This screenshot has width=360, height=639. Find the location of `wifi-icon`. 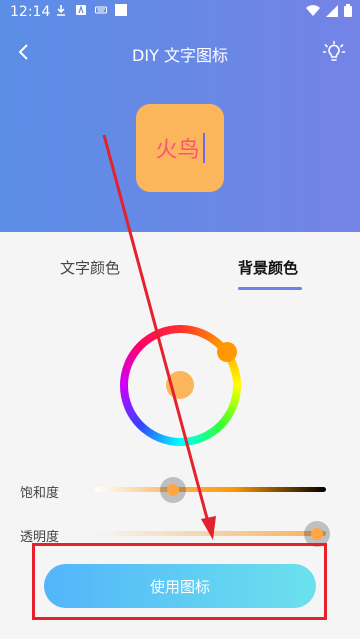

wifi-icon is located at coordinates (313, 10).